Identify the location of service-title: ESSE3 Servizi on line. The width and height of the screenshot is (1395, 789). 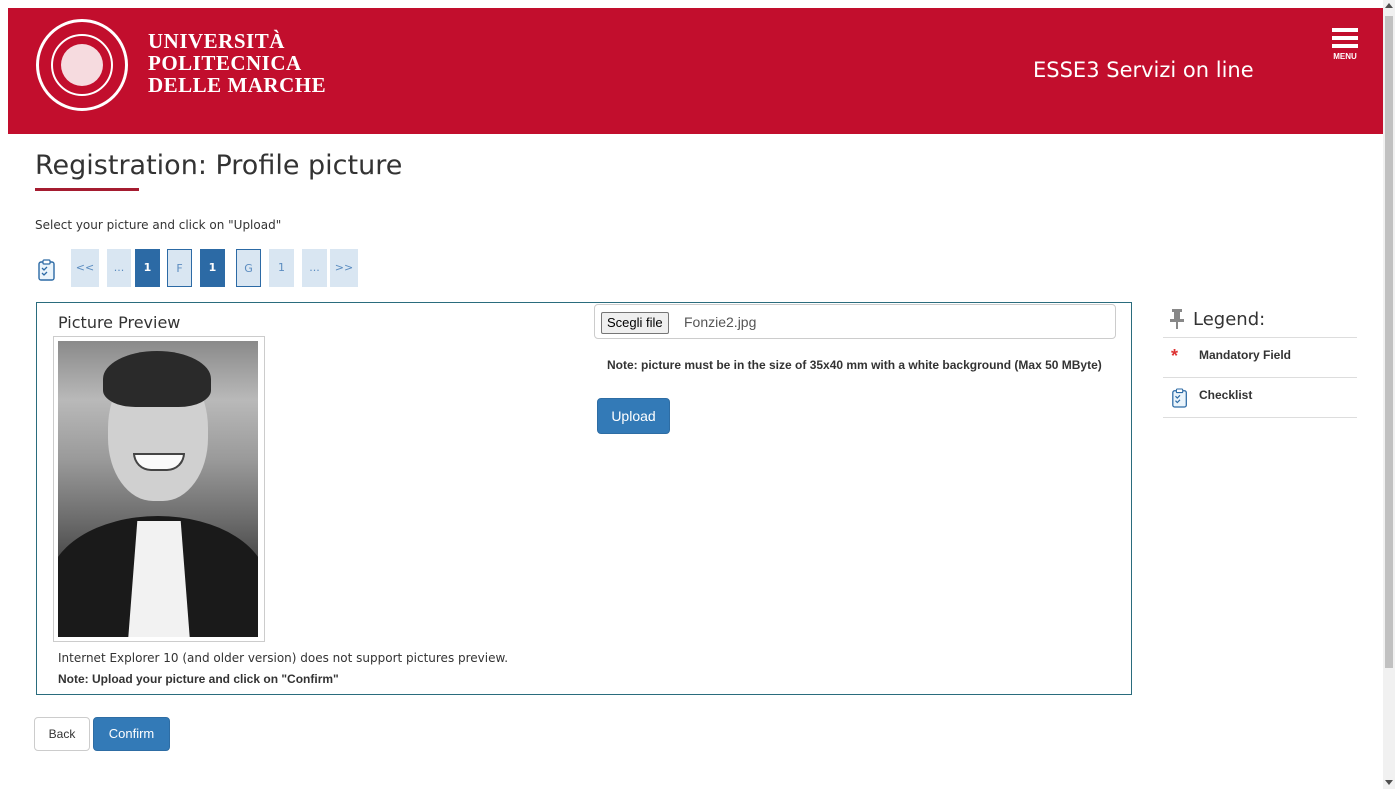
(1143, 70).